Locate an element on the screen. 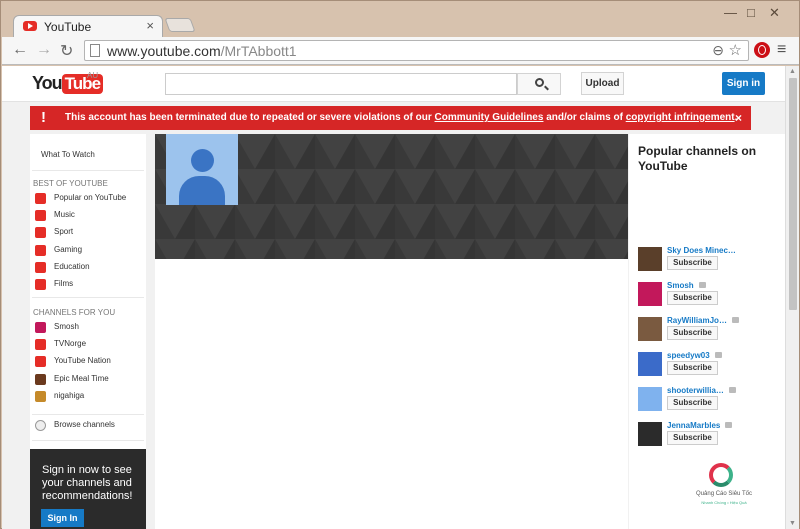 Image resolution: width=800 pixels, height=529 pixels. scrollbar: ▲ ▼ is located at coordinates (792, 297).